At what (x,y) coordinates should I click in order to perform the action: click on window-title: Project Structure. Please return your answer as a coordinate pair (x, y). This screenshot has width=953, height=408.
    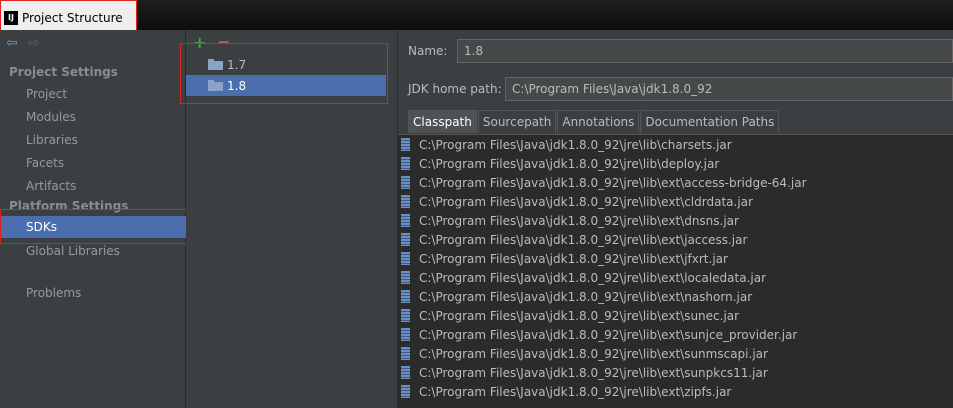
    Looking at the image, I should click on (72, 17).